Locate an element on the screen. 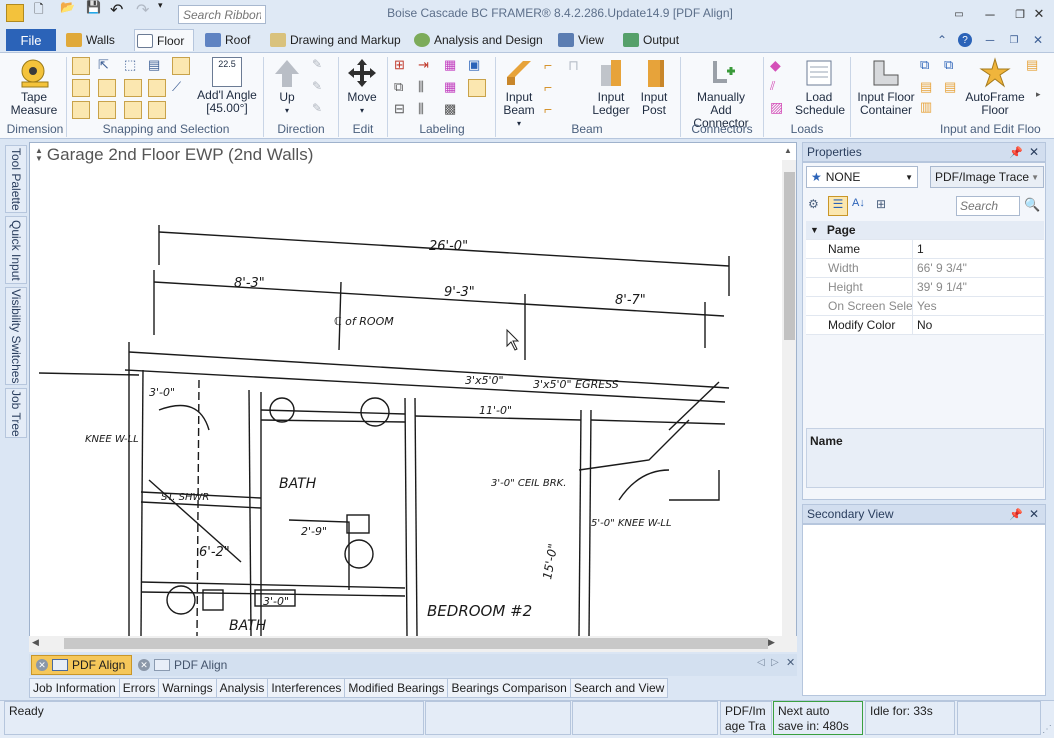 Image resolution: width=1054 pixels, height=738 pixels. scroll-right-icon: ▶ is located at coordinates (771, 642).